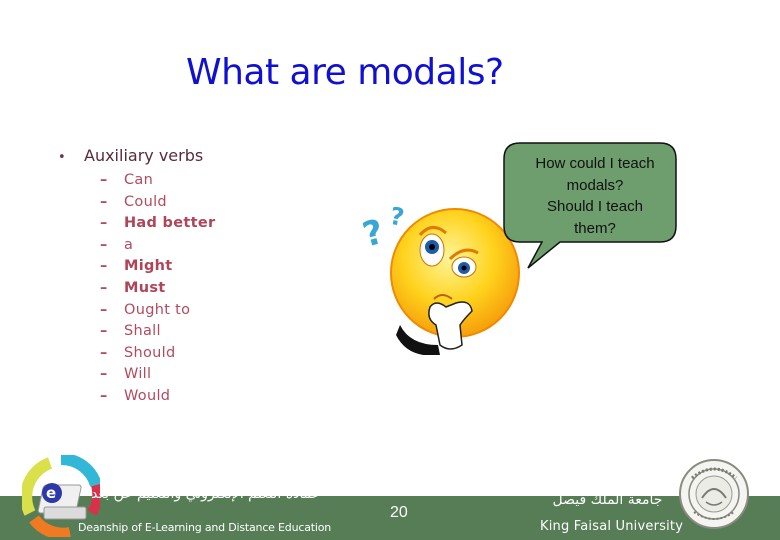 The height and width of the screenshot is (540, 780). Describe the element at coordinates (157, 246) in the screenshot. I see `modal-list-item: – a` at that location.